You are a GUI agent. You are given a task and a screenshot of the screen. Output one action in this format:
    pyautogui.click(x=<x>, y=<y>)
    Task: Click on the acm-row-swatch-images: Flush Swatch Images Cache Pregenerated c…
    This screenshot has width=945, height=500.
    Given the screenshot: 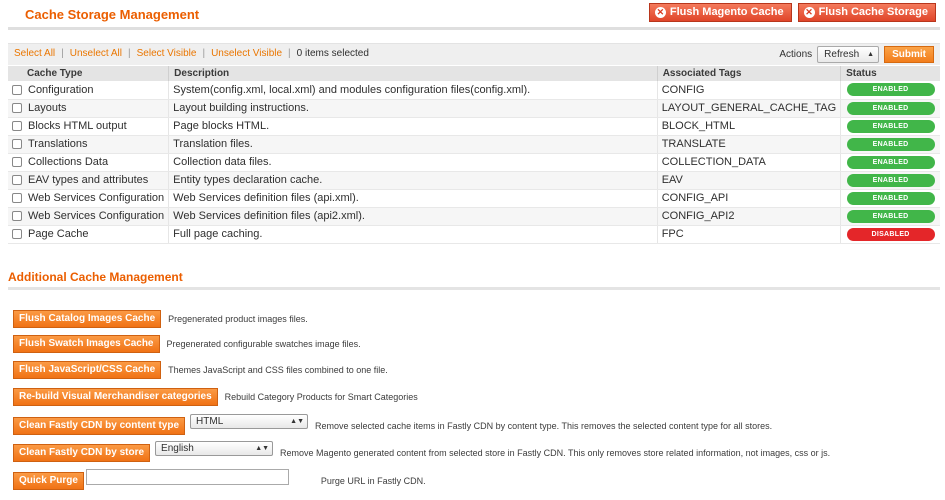 What is the action you would take?
    pyautogui.click(x=187, y=344)
    